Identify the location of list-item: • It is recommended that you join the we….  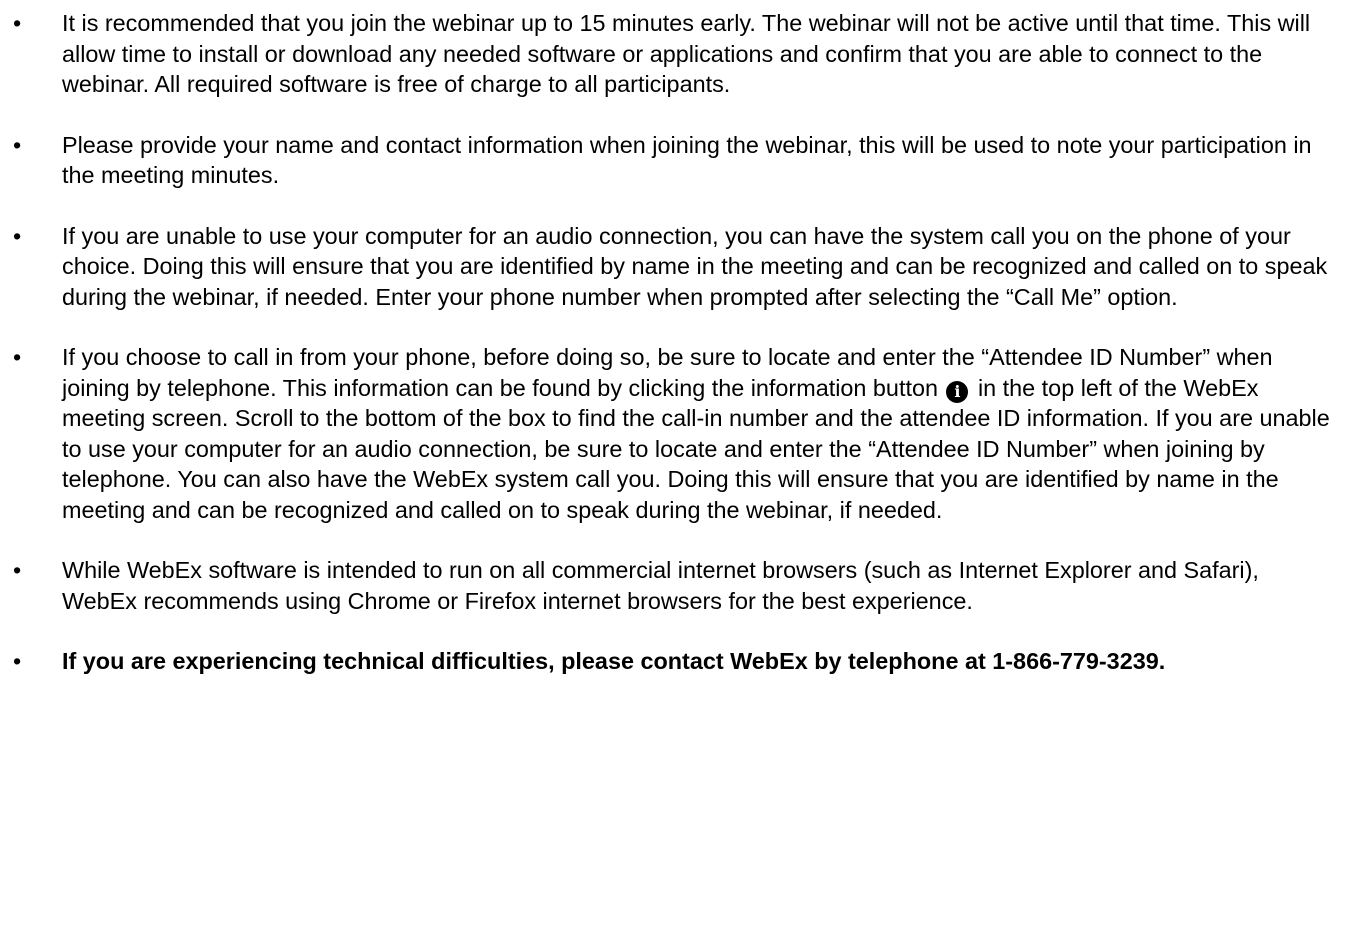
(673, 54).